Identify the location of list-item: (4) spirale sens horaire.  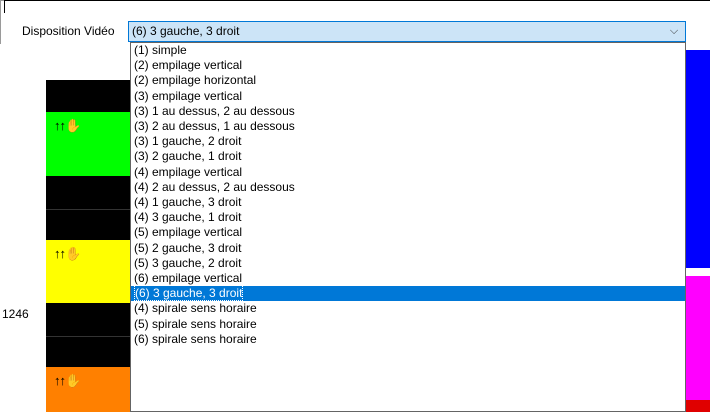
(408, 308).